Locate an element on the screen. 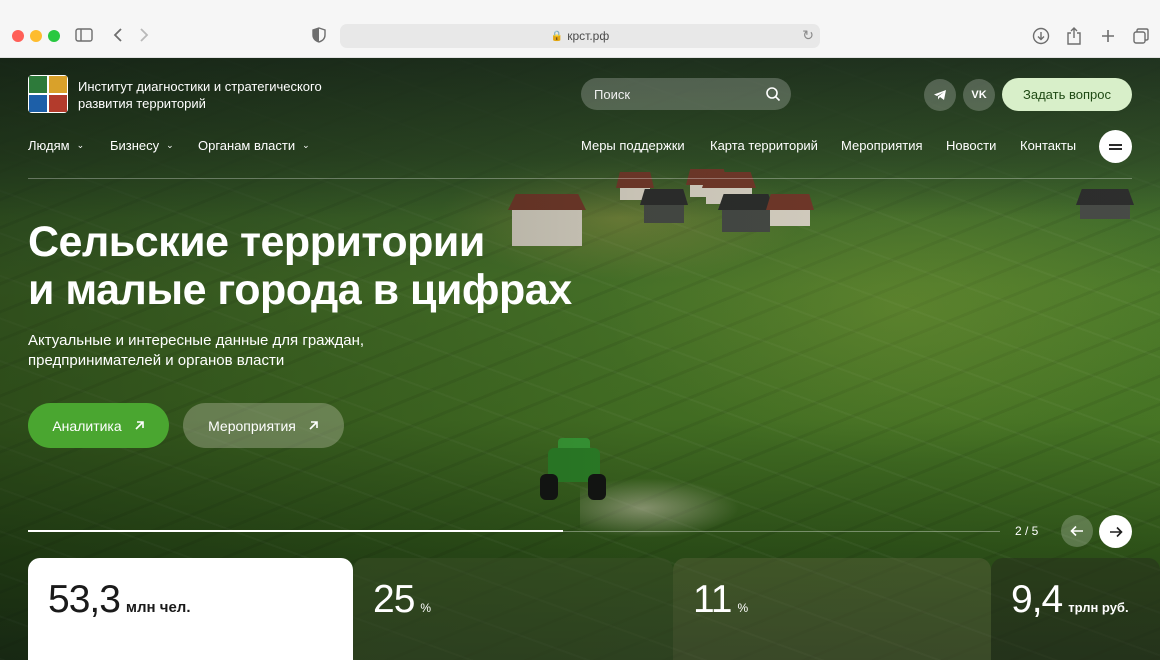  browser-toolbar: 🔒 крст.рф ↻ is located at coordinates (580, 29).